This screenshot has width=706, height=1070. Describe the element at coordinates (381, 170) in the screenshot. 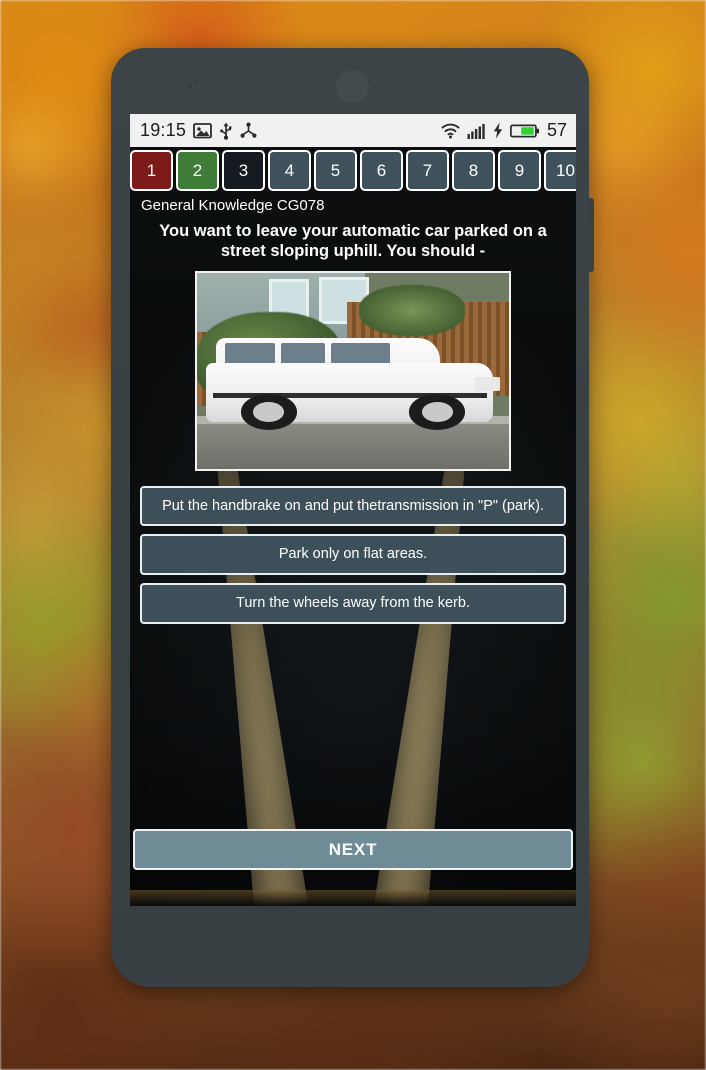

I see `question-tab-6: 6` at that location.